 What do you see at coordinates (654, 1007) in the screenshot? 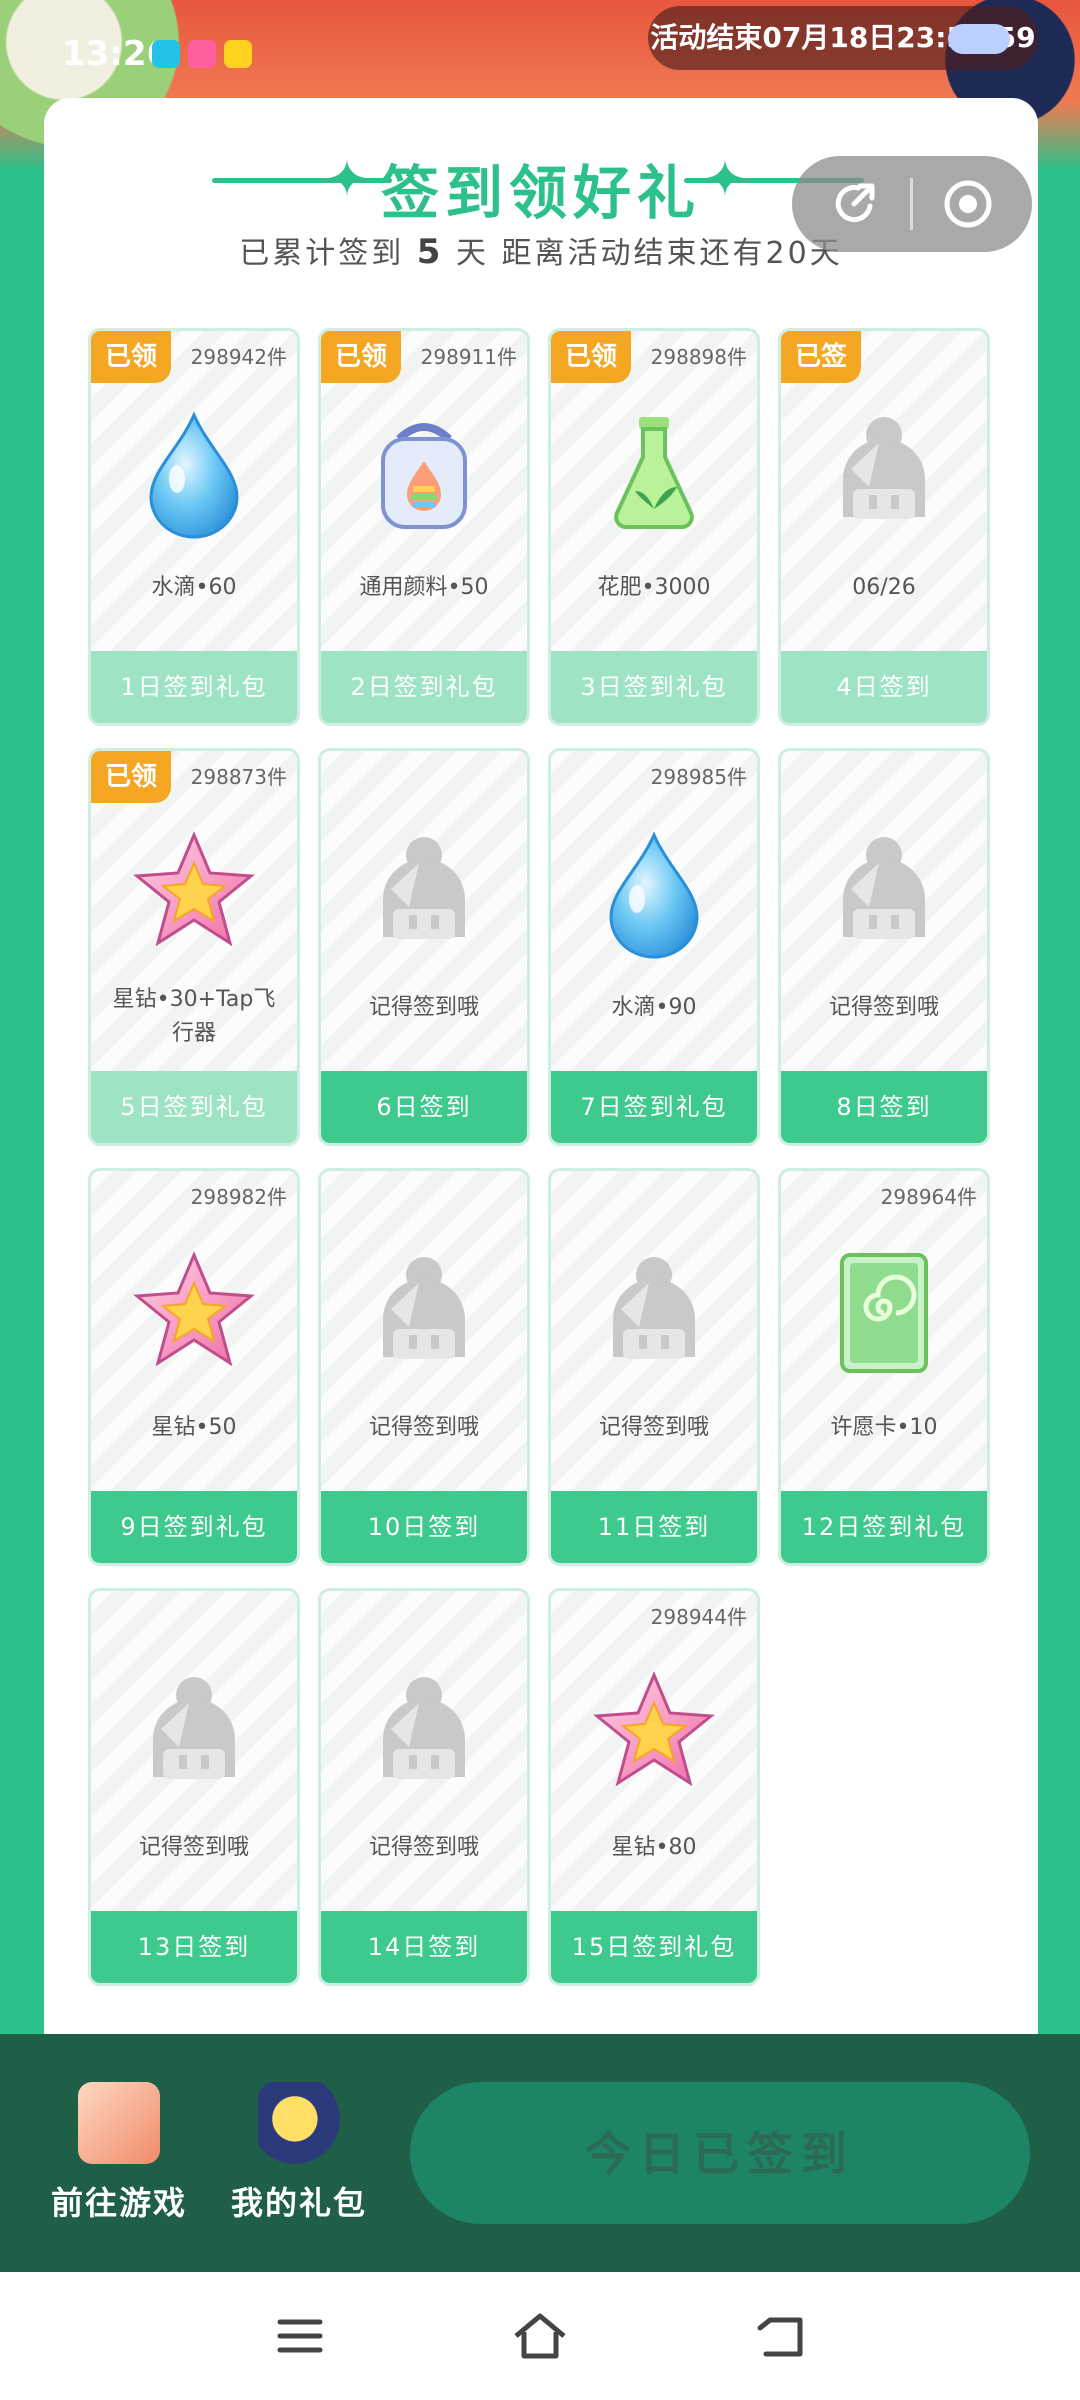
I see `reward-label: 水滴•90` at bounding box center [654, 1007].